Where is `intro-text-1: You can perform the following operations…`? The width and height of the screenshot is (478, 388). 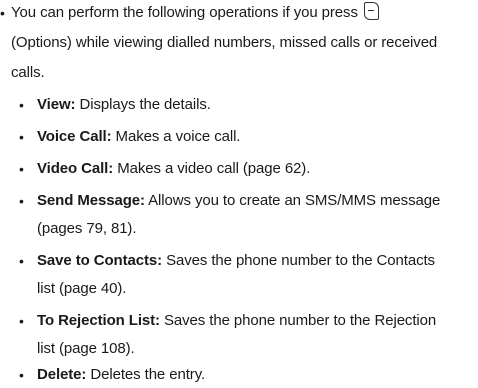
intro-text-1: You can perform the following operations… is located at coordinates (184, 12).